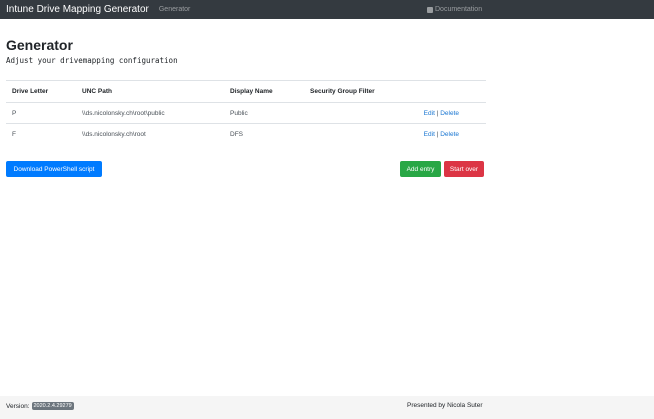  What do you see at coordinates (150, 113) in the screenshot?
I see `cell-unc-path: \\ds.nicolonsky.ch\root\public` at bounding box center [150, 113].